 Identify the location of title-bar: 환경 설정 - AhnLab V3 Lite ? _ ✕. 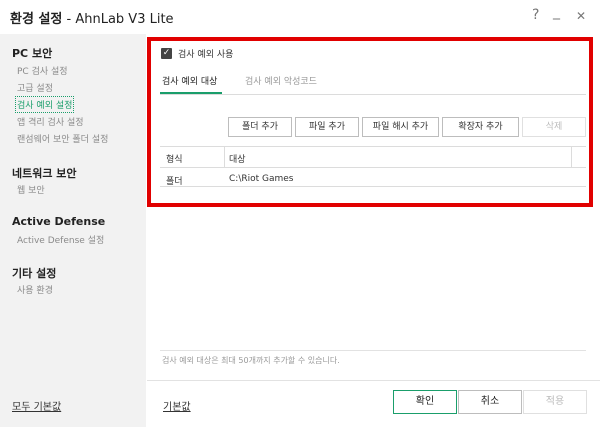
(300, 17).